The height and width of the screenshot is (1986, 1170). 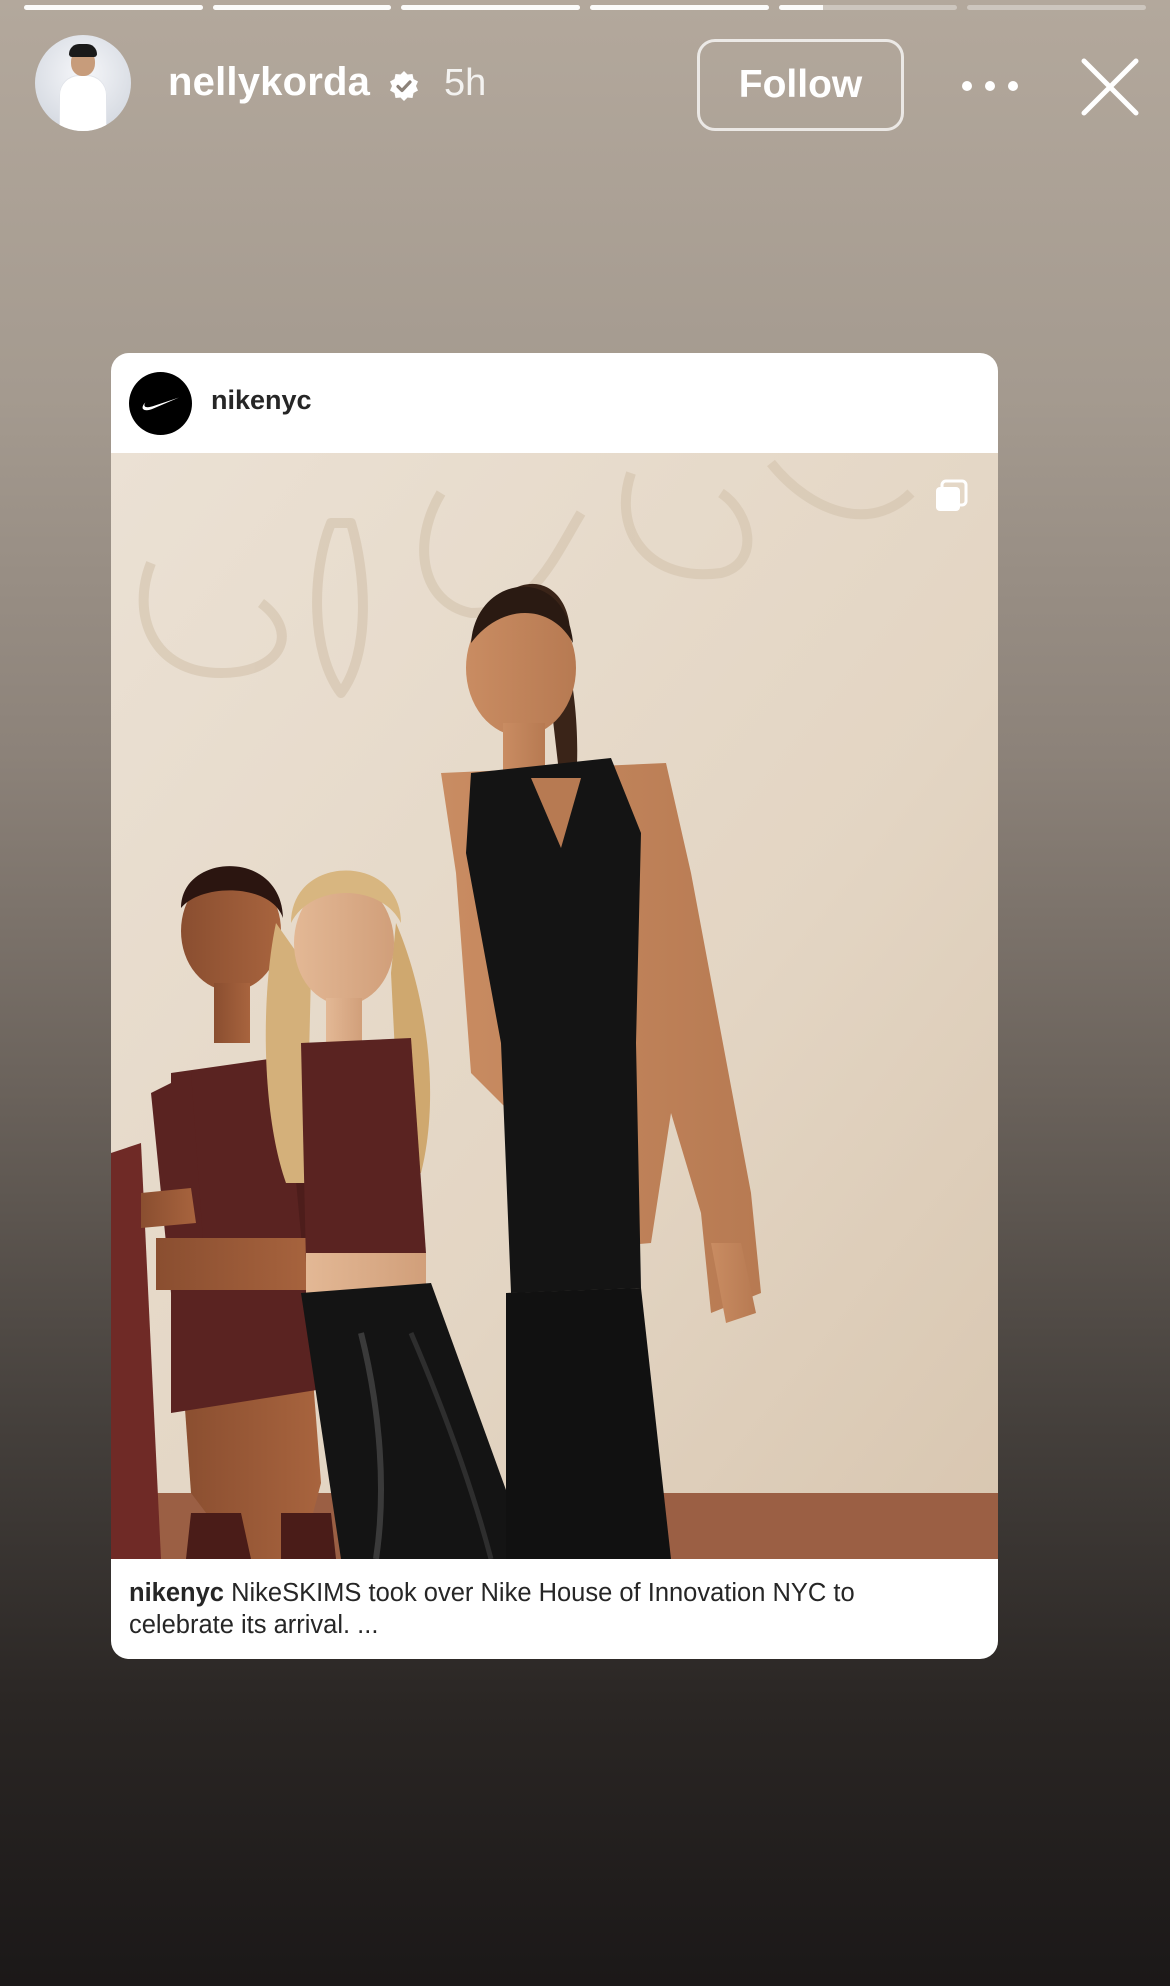 What do you see at coordinates (160, 403) in the screenshot?
I see `nike-swoosh-logo` at bounding box center [160, 403].